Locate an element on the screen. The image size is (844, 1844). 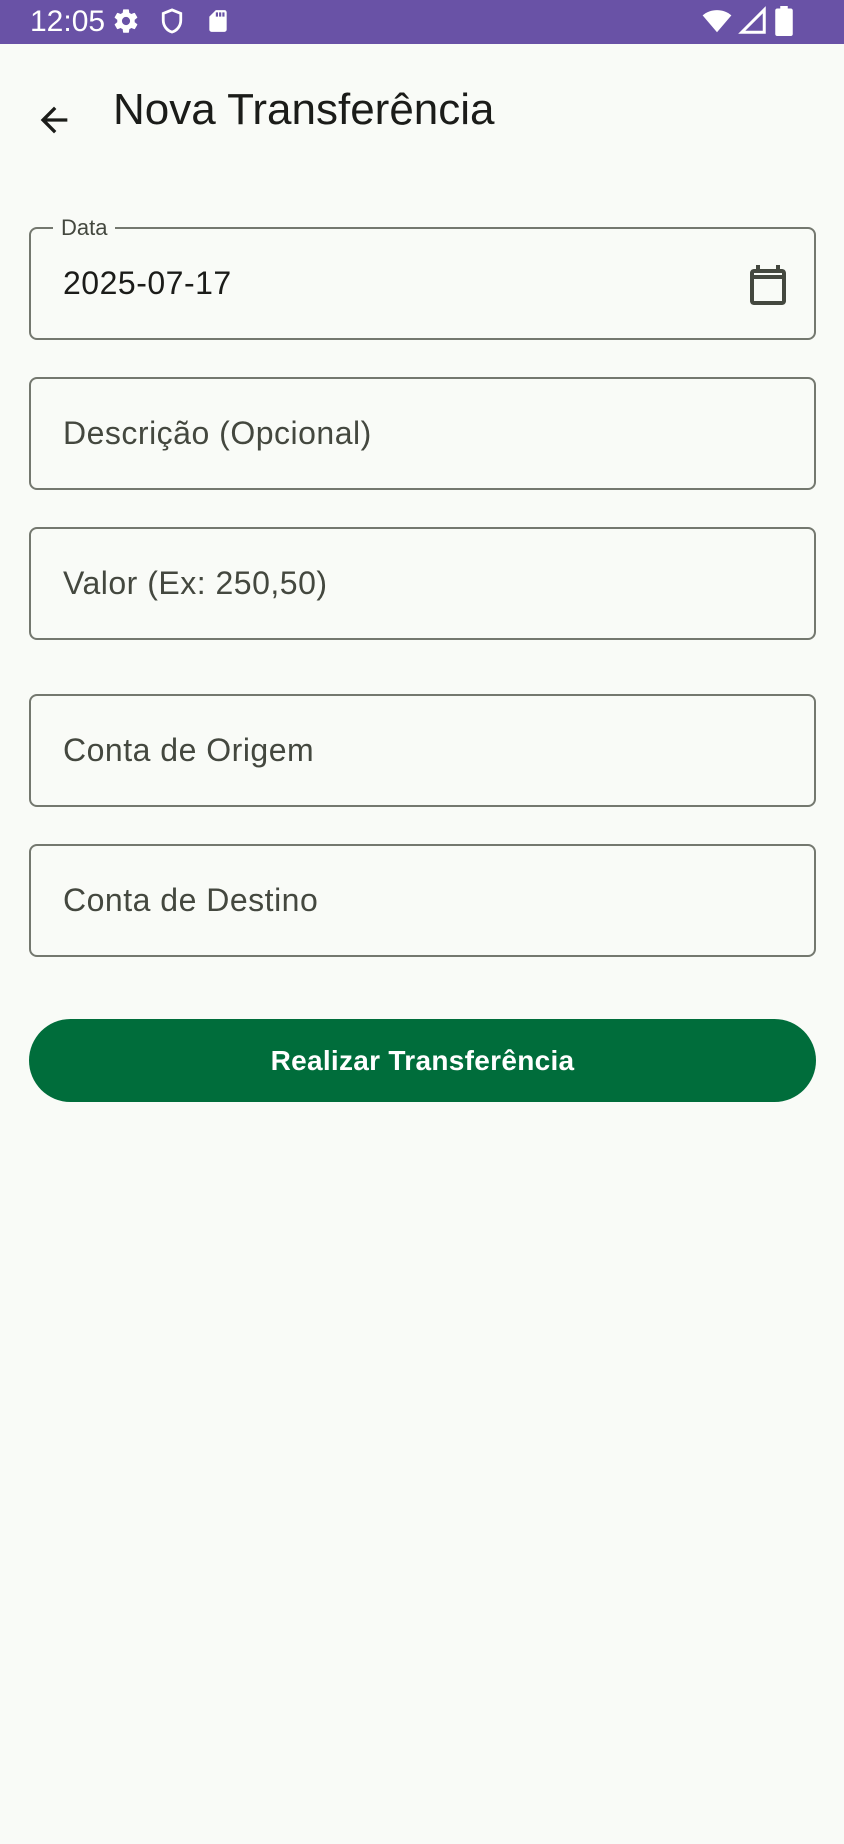
status-time: 12:05 is located at coordinates (68, 21).